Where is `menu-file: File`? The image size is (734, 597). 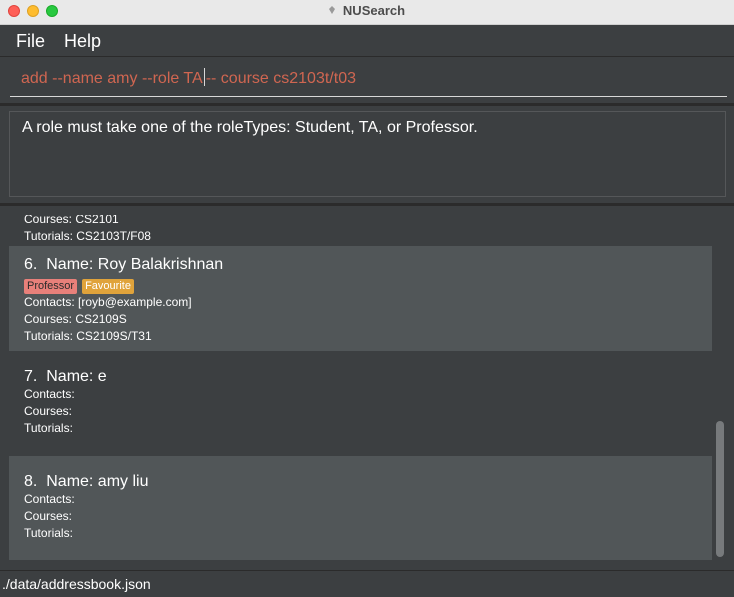
menu-file: File is located at coordinates (30, 41).